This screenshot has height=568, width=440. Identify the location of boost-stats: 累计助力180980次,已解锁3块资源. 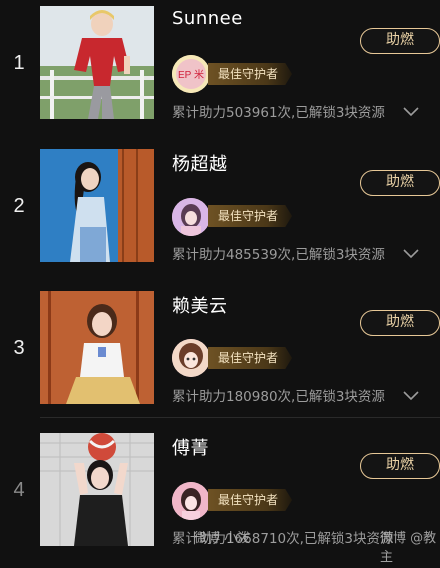
(278, 397).